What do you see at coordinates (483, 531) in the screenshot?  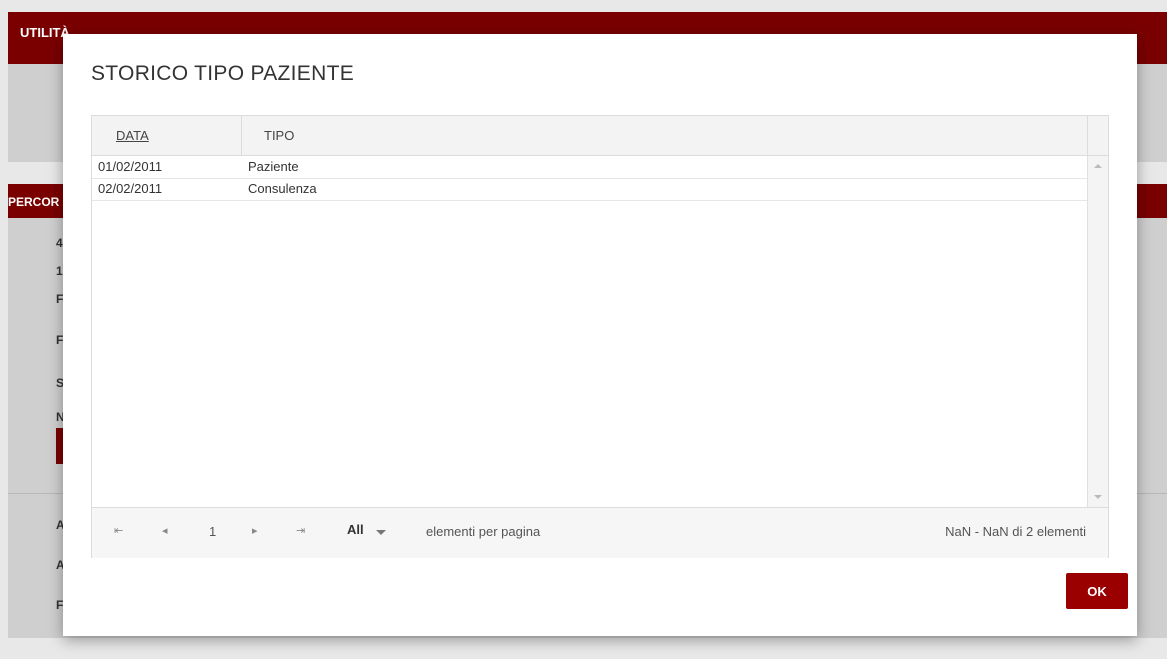 I see `page-size-label: elementi per pagina` at bounding box center [483, 531].